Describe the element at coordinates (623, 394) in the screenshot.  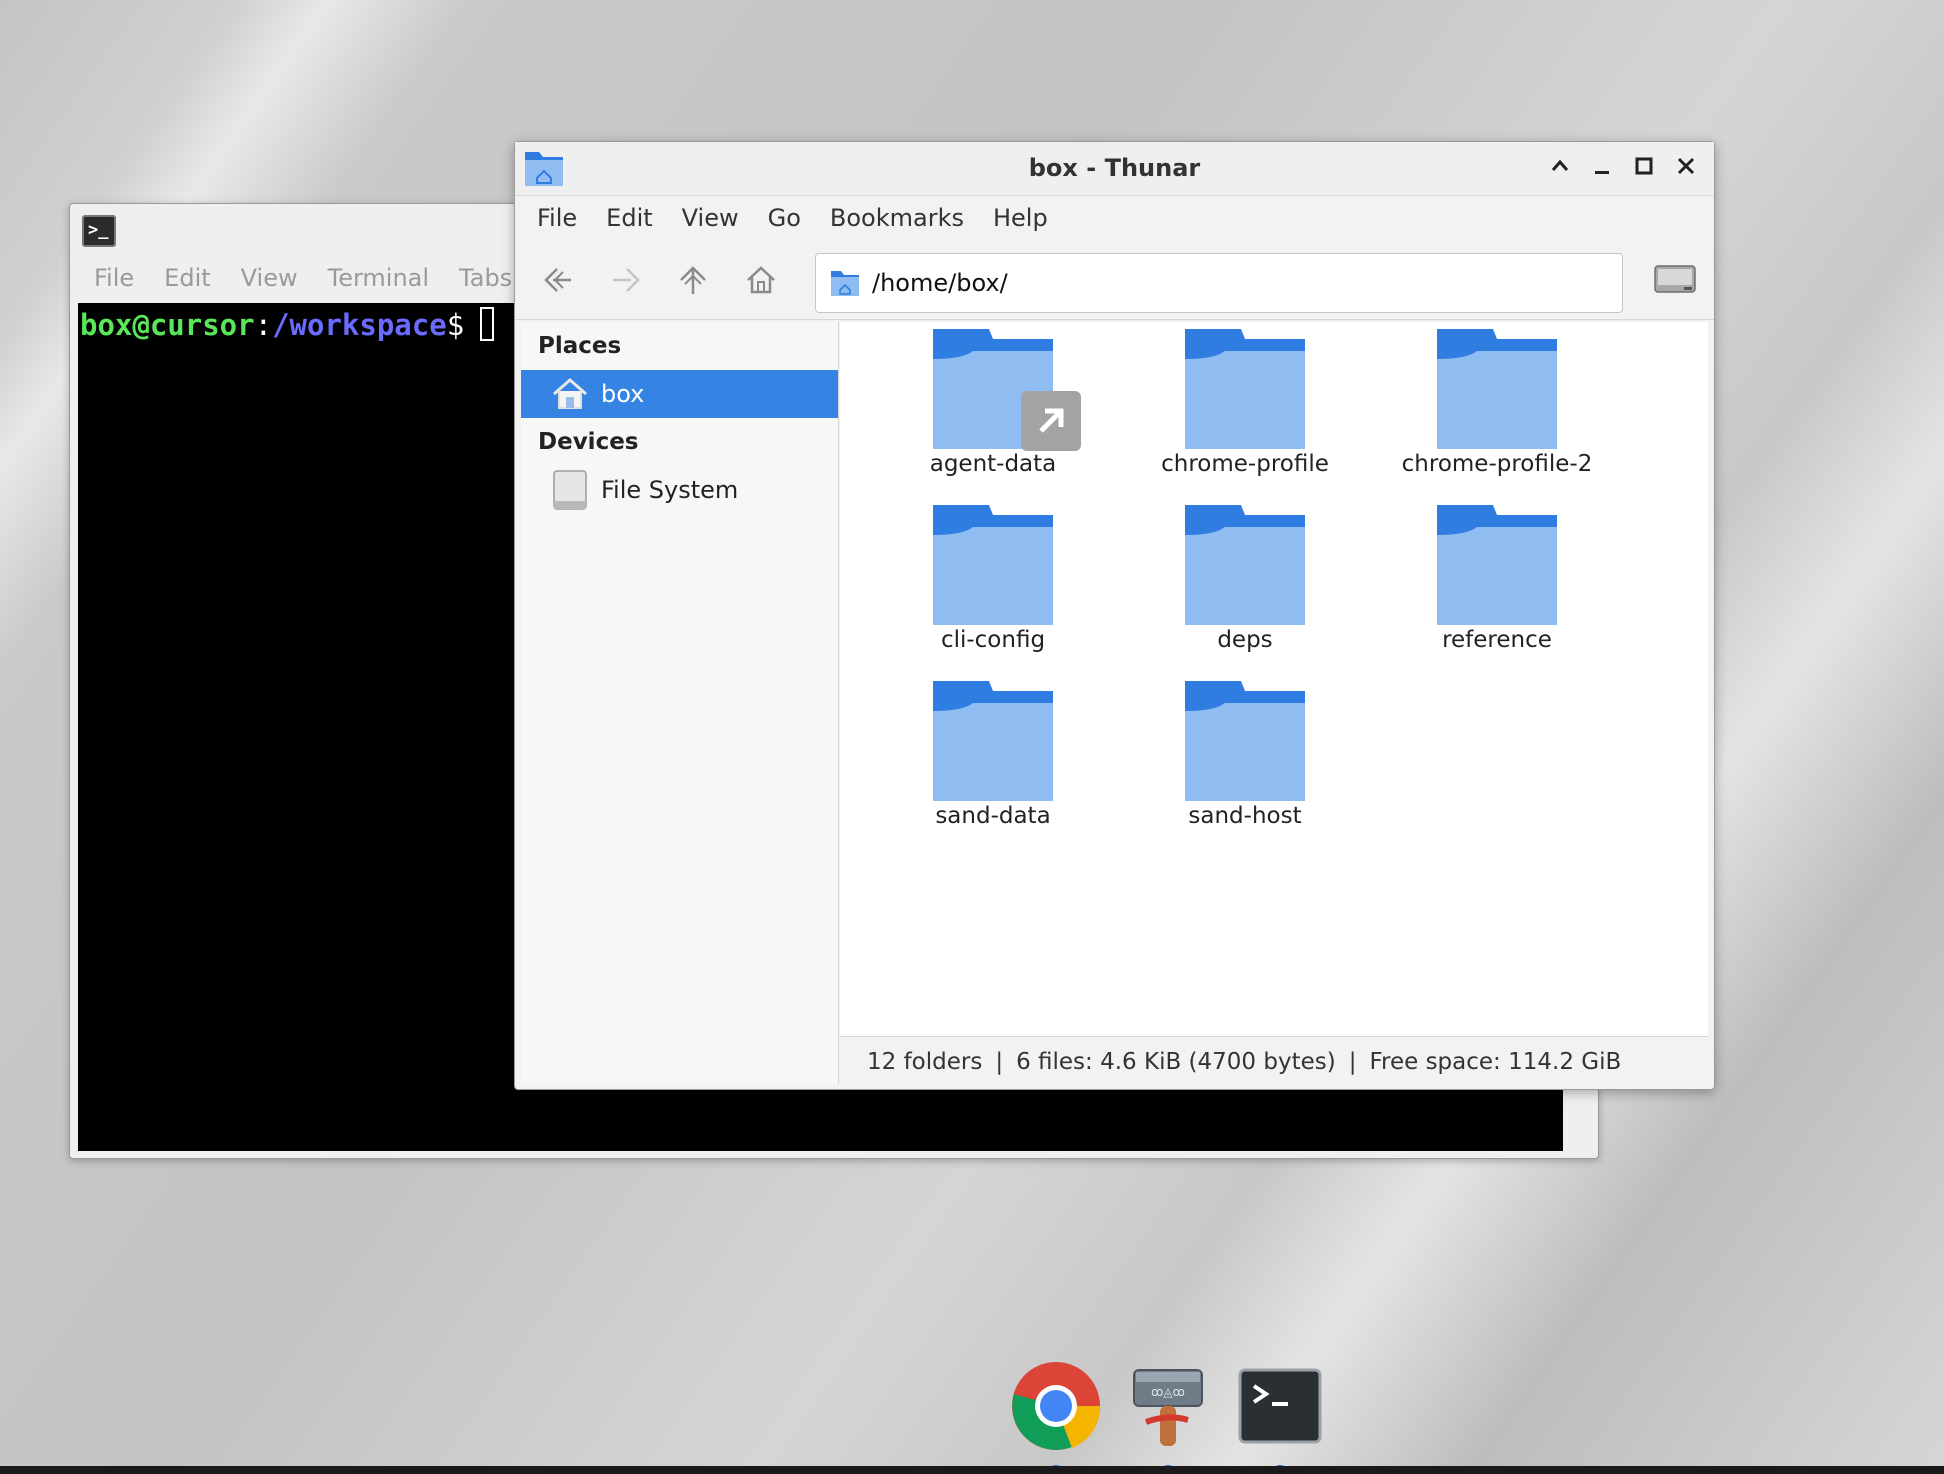
I see `sidebar-item-label: box` at that location.